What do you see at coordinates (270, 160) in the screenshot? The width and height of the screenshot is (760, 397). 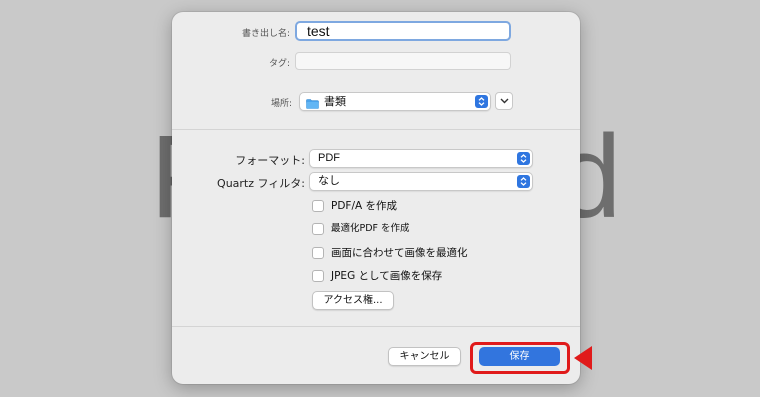 I see `format-label: フォーマット:` at bounding box center [270, 160].